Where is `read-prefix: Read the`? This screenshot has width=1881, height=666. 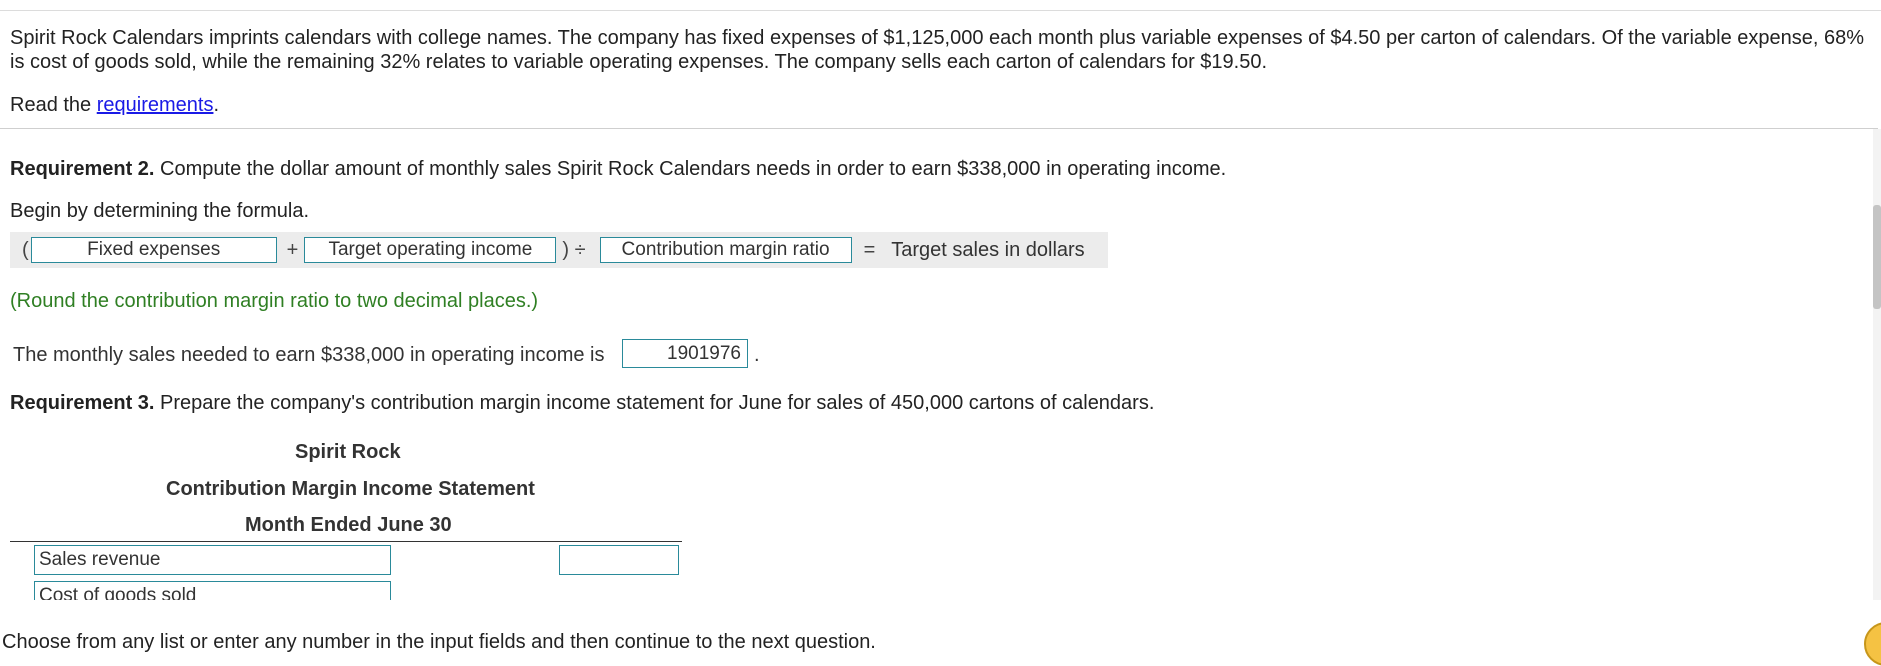
read-prefix: Read the is located at coordinates (53, 105).